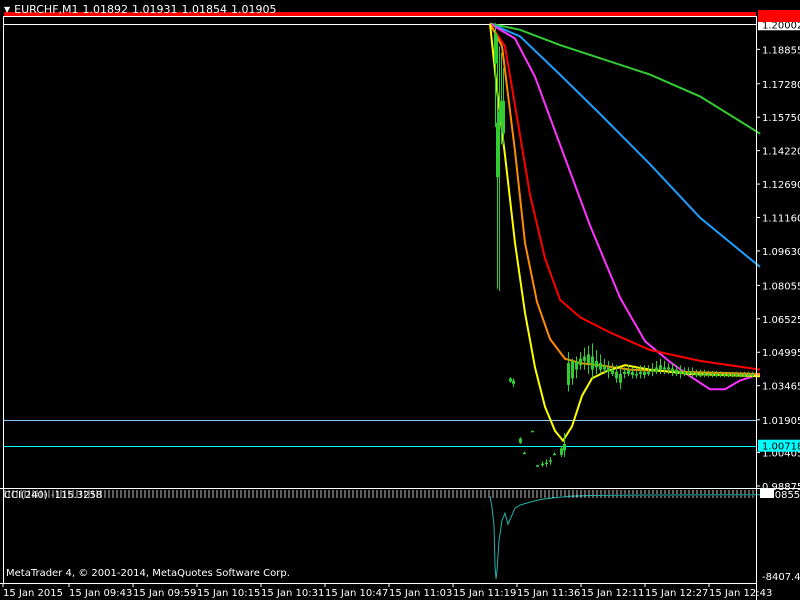 This screenshot has width=800, height=600. I want to click on high-price: 1.01931, so click(155, 9).